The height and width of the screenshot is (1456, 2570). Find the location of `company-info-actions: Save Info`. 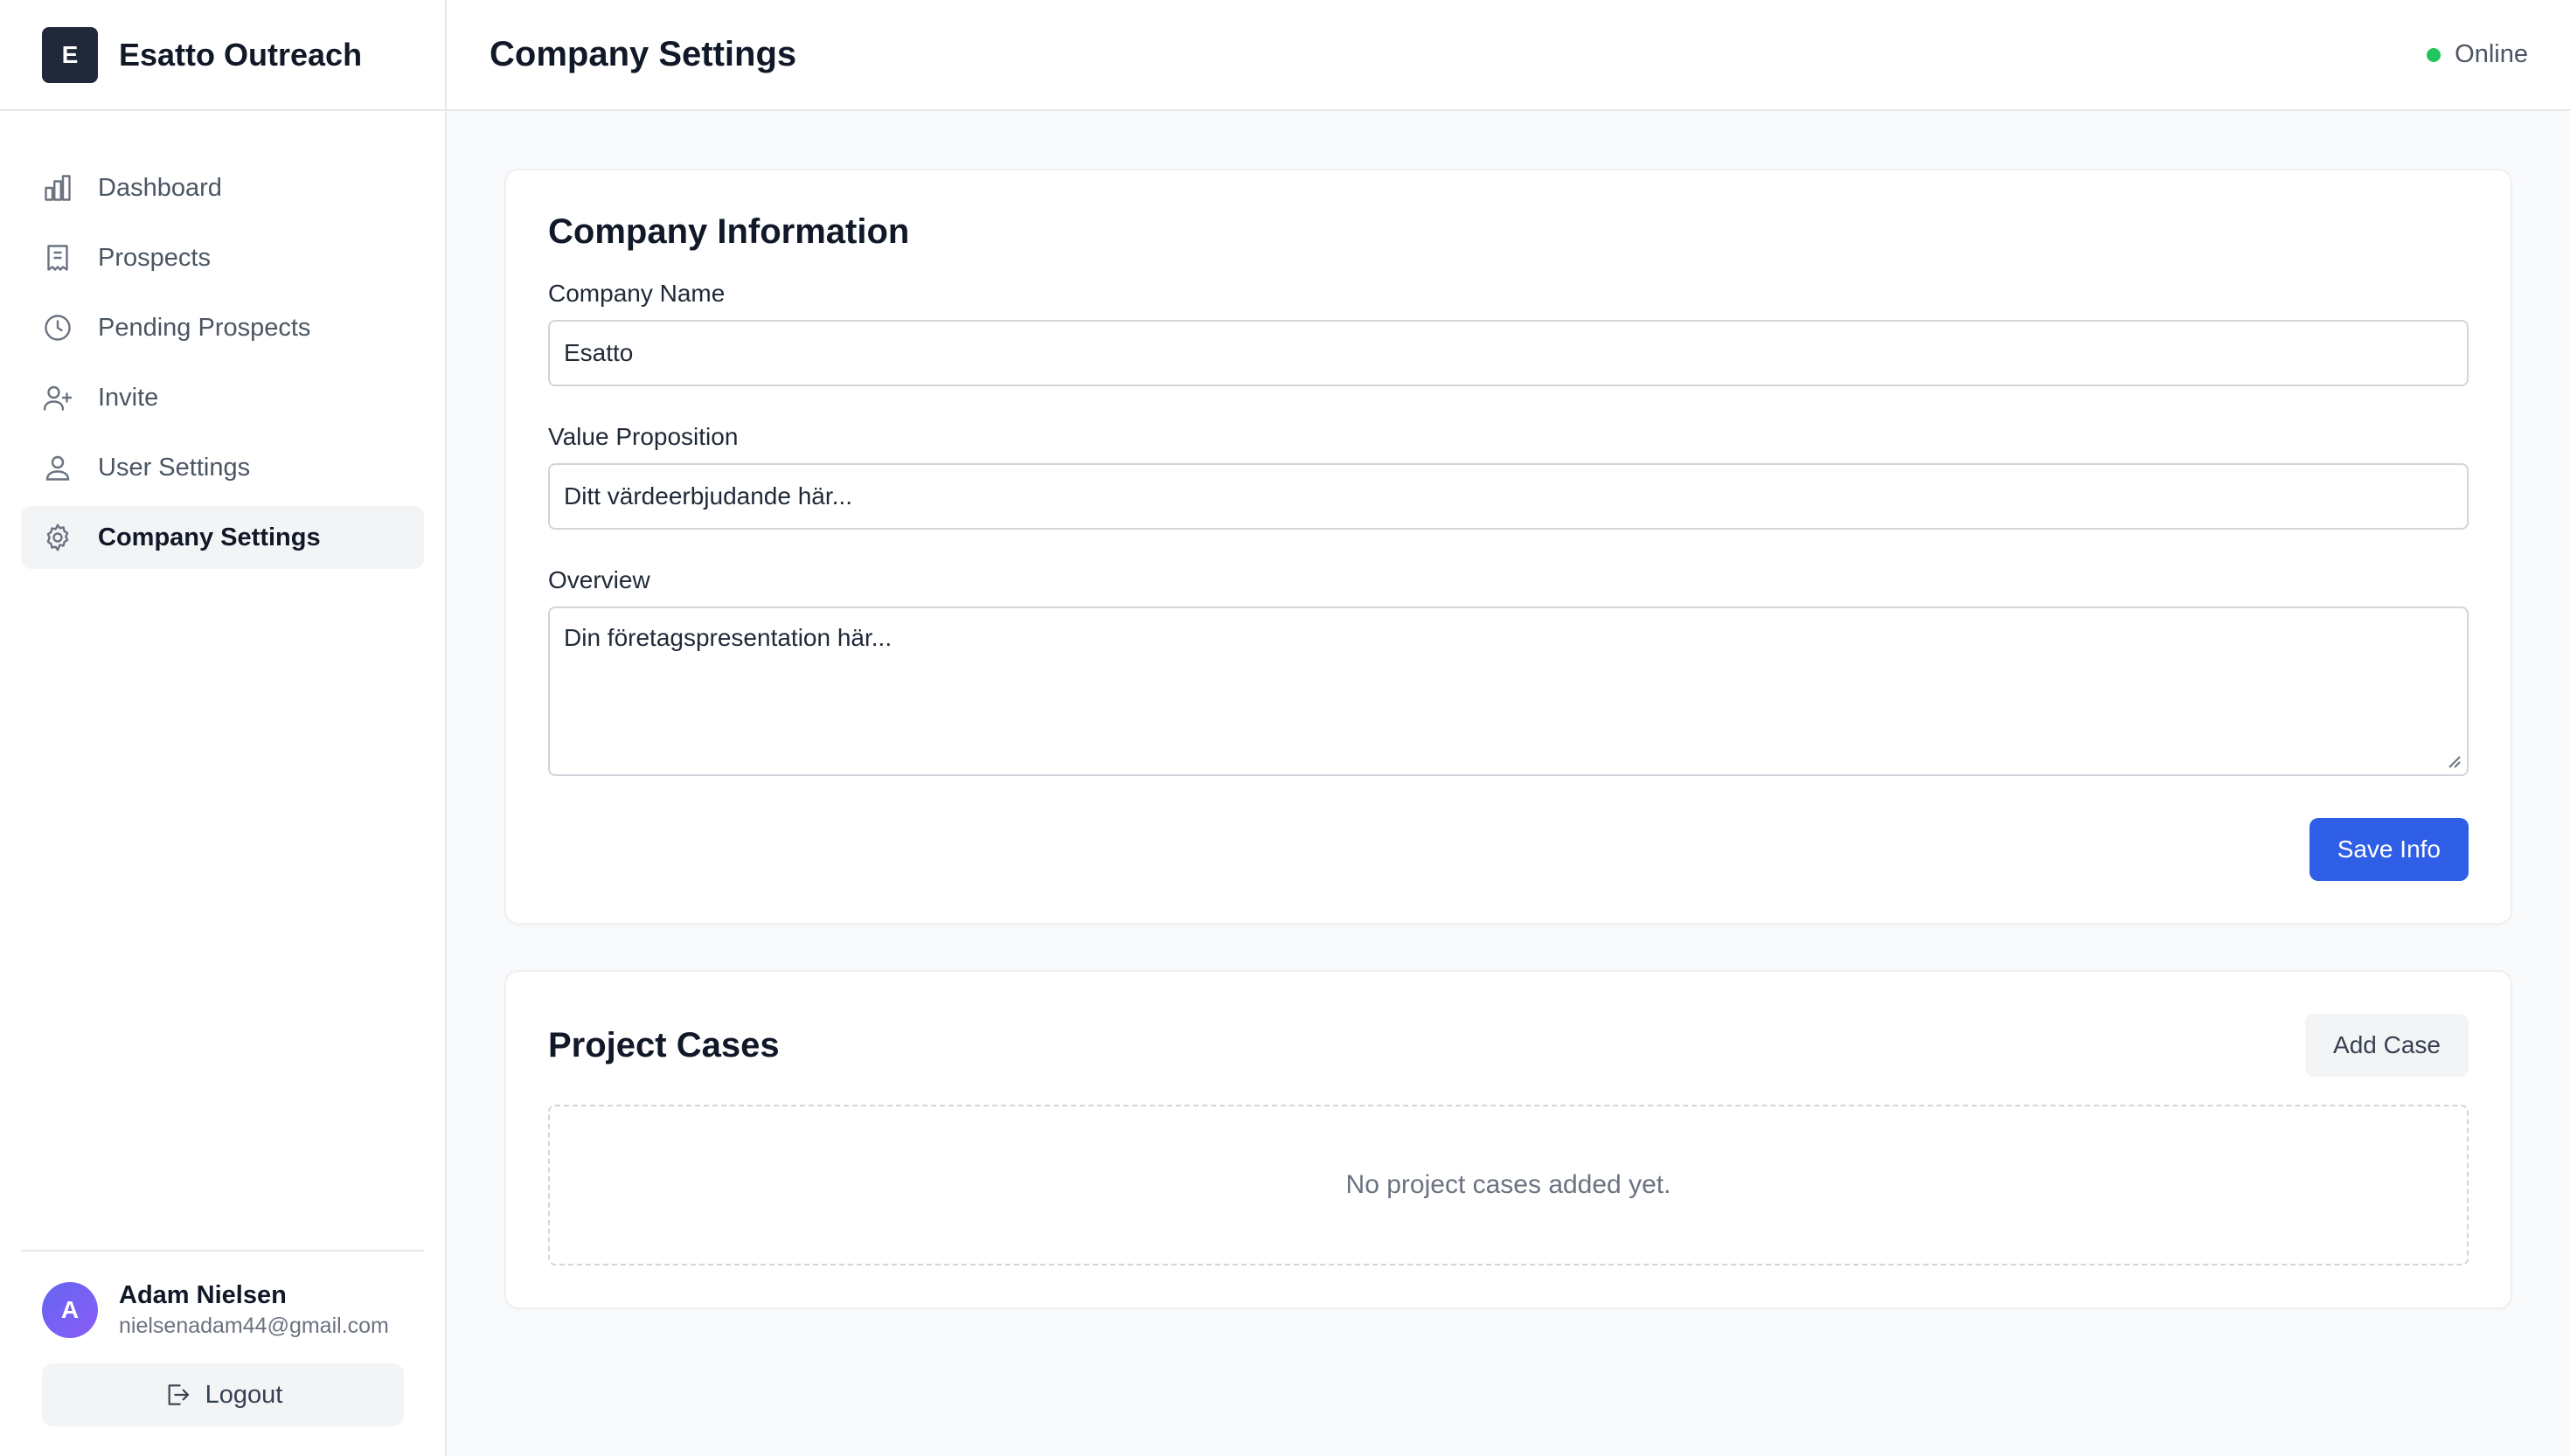

company-info-actions: Save Info is located at coordinates (1508, 849).